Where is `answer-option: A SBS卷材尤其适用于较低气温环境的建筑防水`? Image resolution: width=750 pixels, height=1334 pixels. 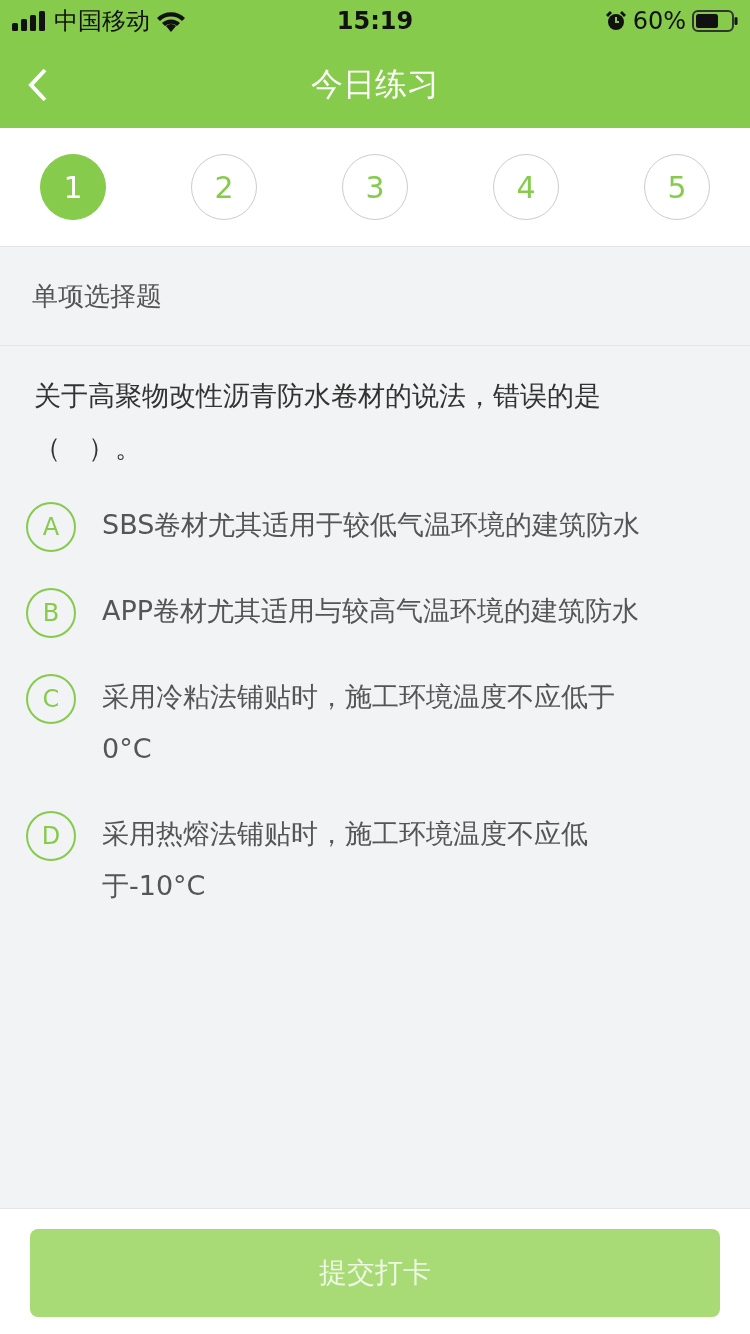 answer-option: A SBS卷材尤其适用于较低气温环境的建筑防水 is located at coordinates (375, 527).